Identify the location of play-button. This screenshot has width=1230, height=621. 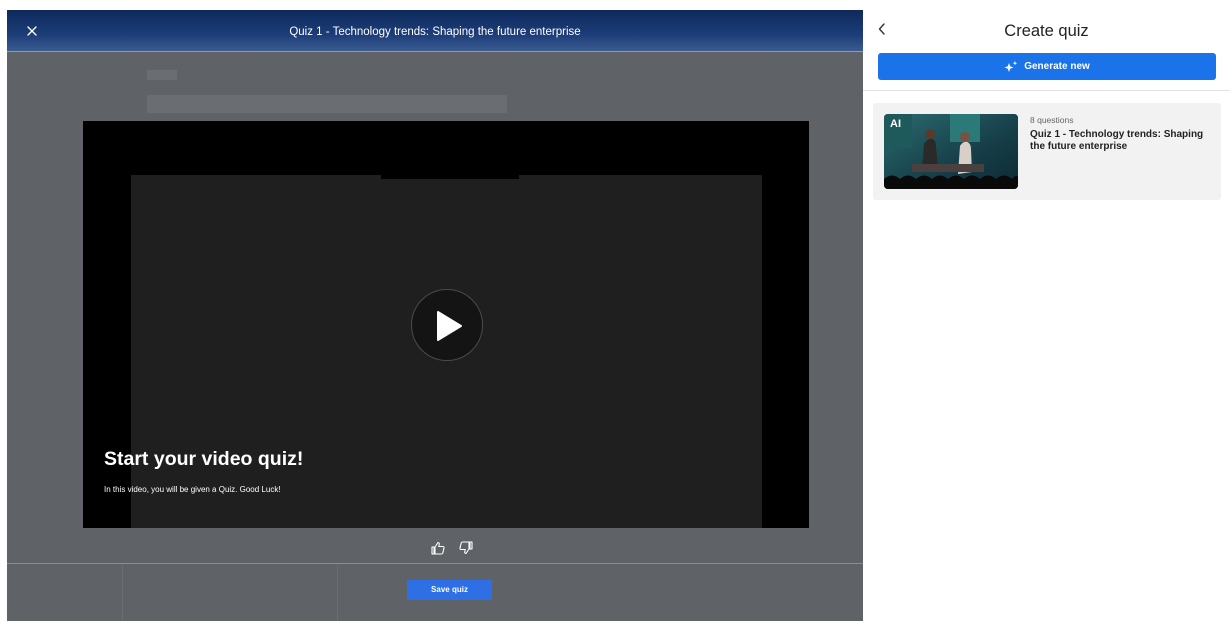
(447, 325).